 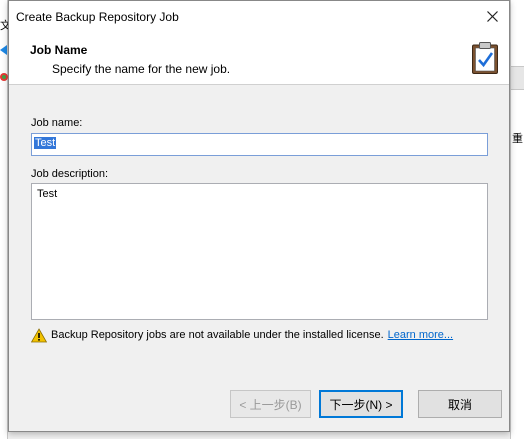 I want to click on background-glyph: 重, so click(x=517, y=139).